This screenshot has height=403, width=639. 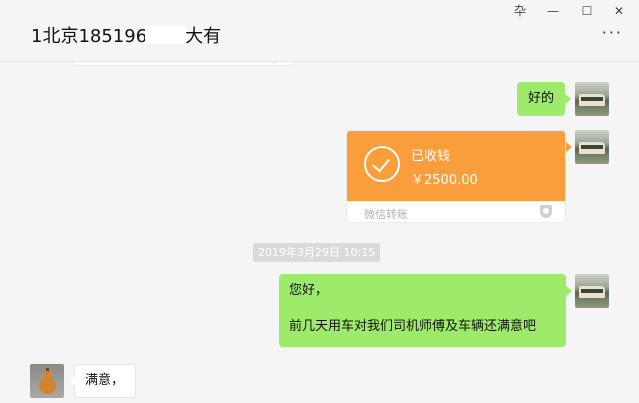 What do you see at coordinates (612, 33) in the screenshot?
I see `more-dots-icon: ···` at bounding box center [612, 33].